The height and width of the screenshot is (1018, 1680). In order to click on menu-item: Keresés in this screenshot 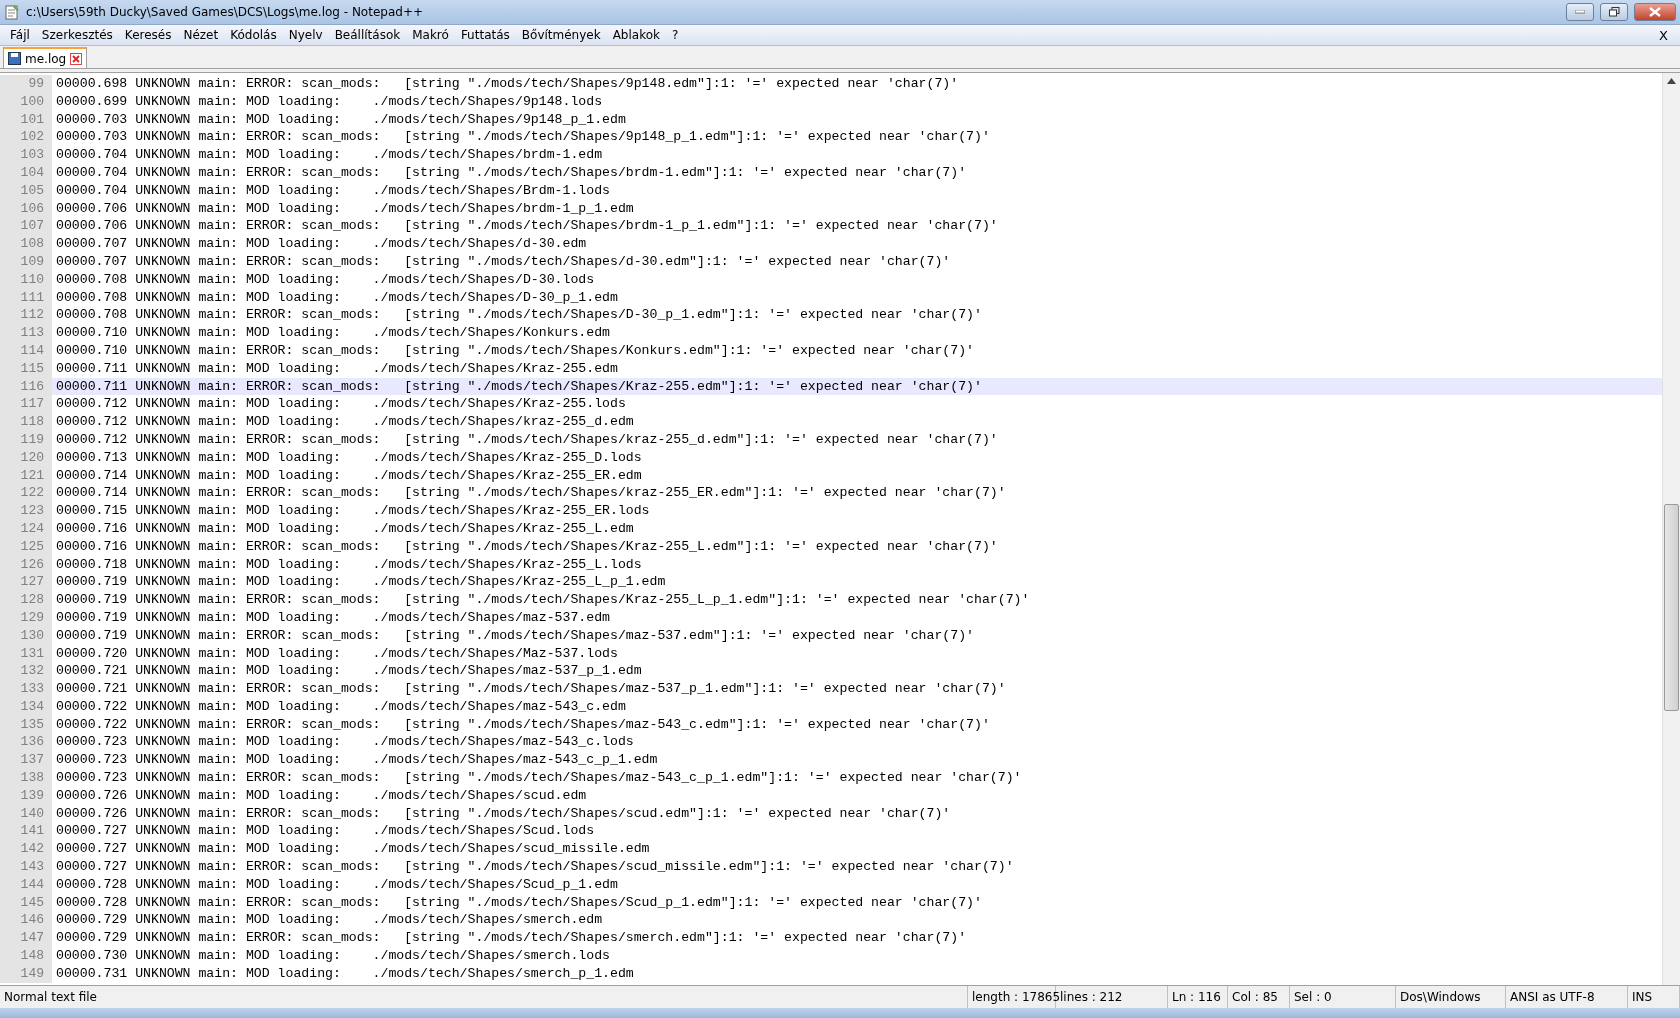, I will do `click(148, 35)`.